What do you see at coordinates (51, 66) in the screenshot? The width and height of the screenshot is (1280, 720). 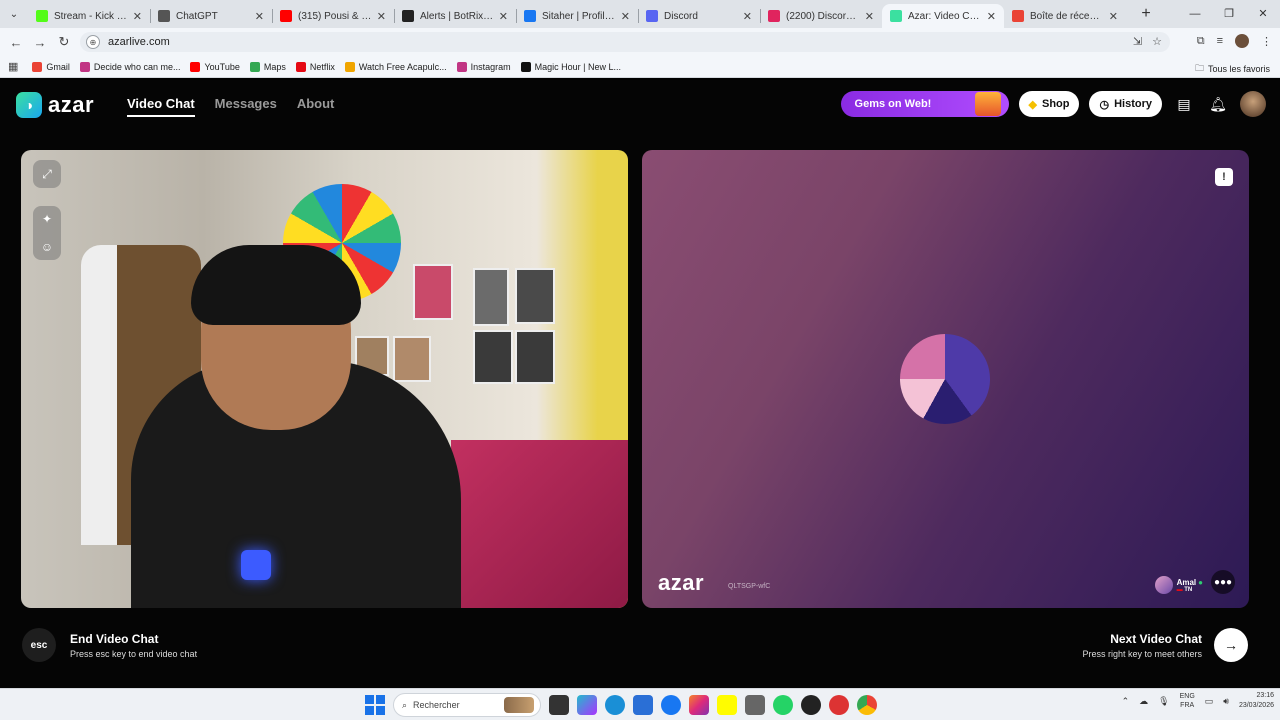 I see `bookmark-item: Gmail` at bounding box center [51, 66].